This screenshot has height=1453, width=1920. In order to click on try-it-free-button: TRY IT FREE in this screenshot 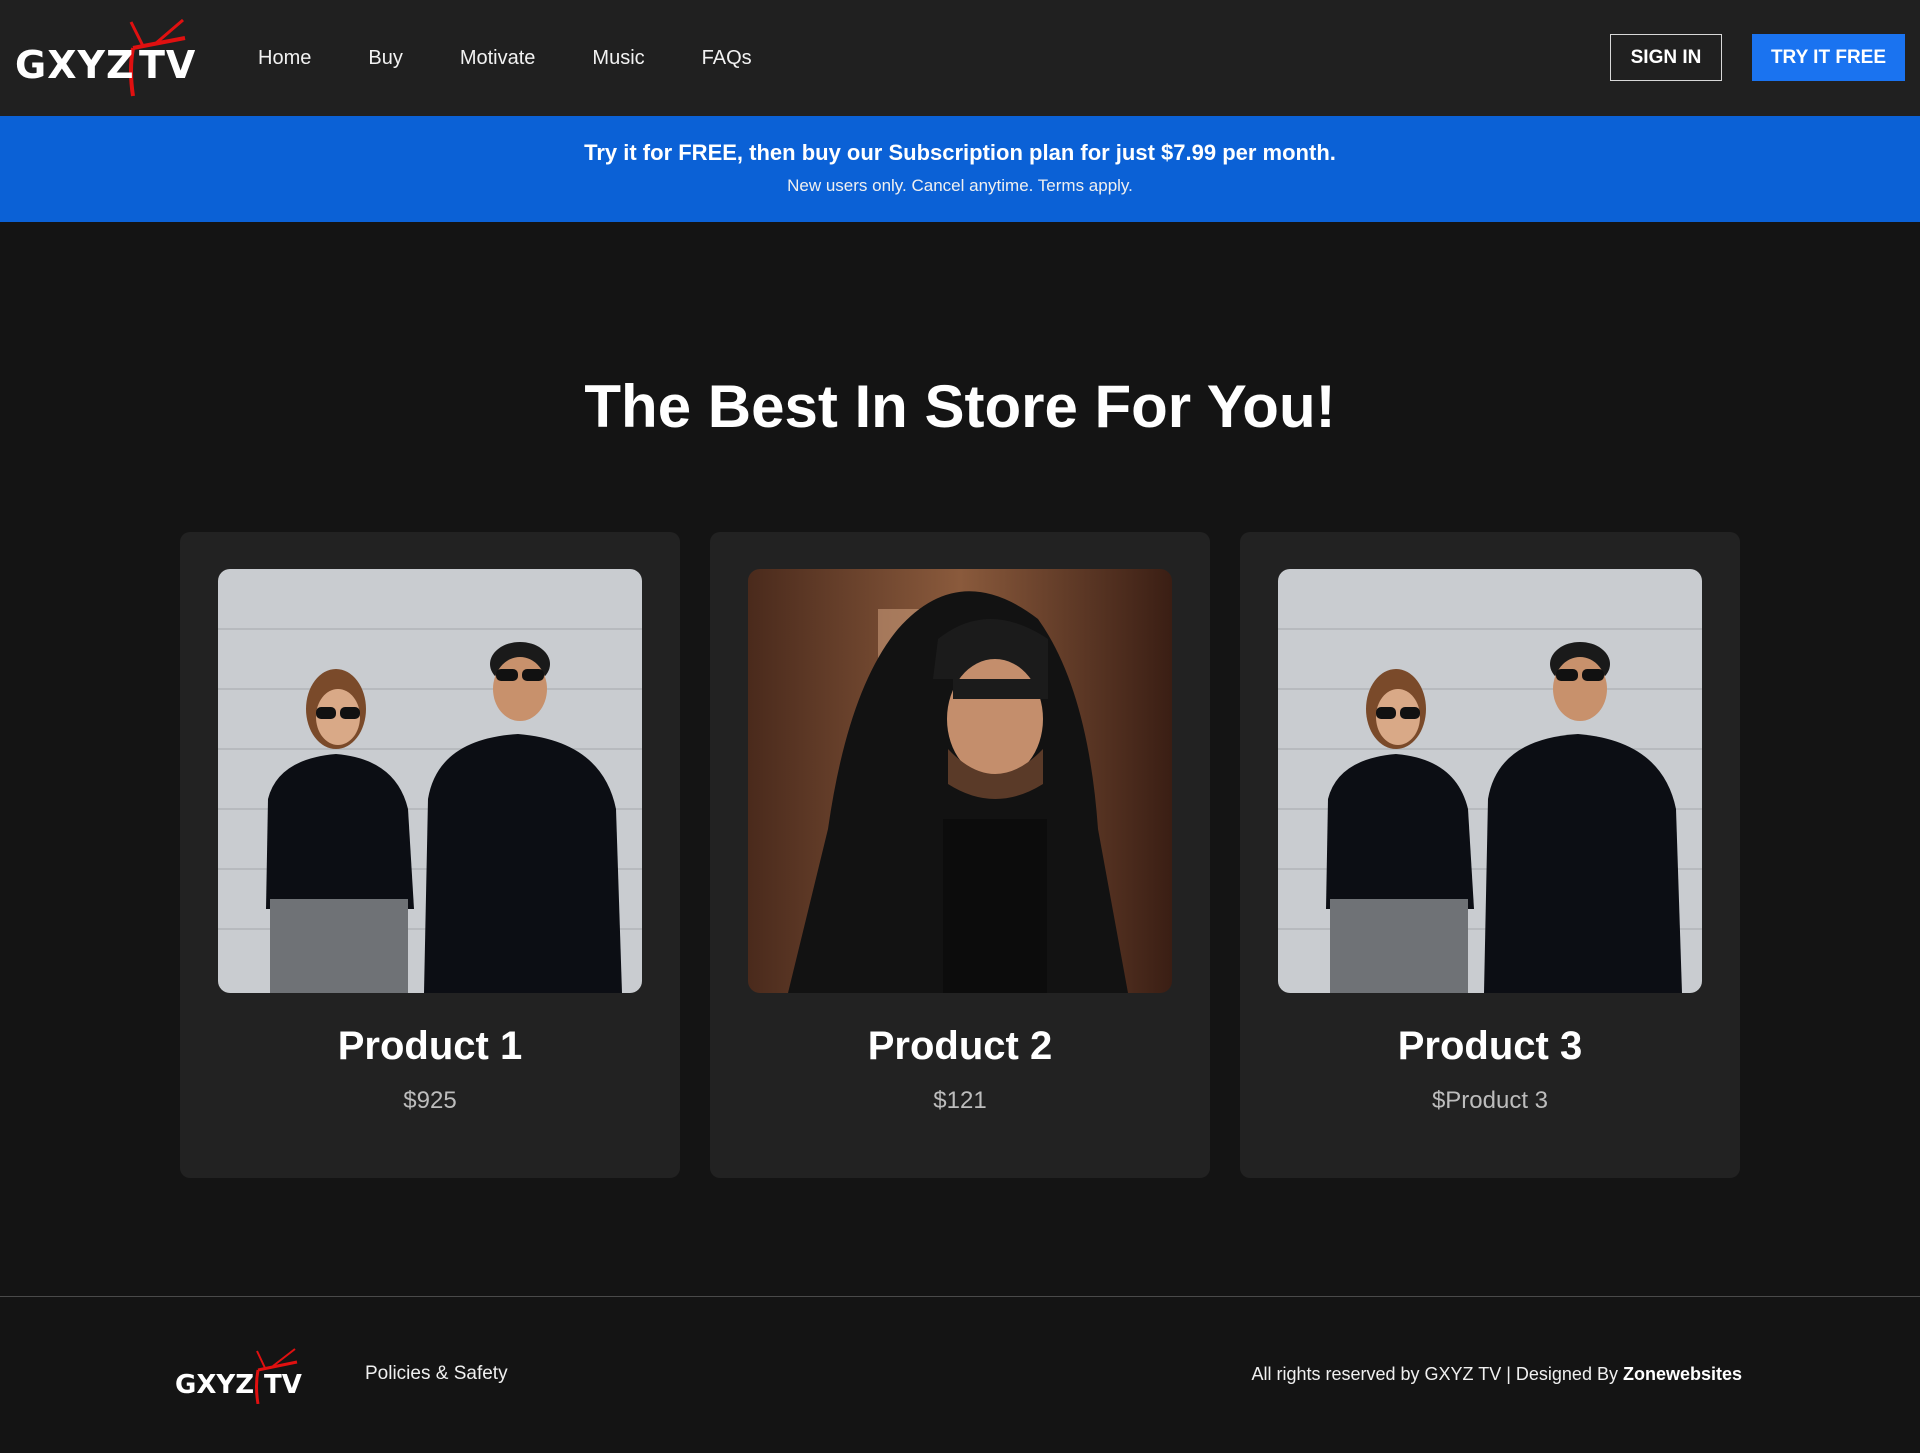, I will do `click(1828, 57)`.